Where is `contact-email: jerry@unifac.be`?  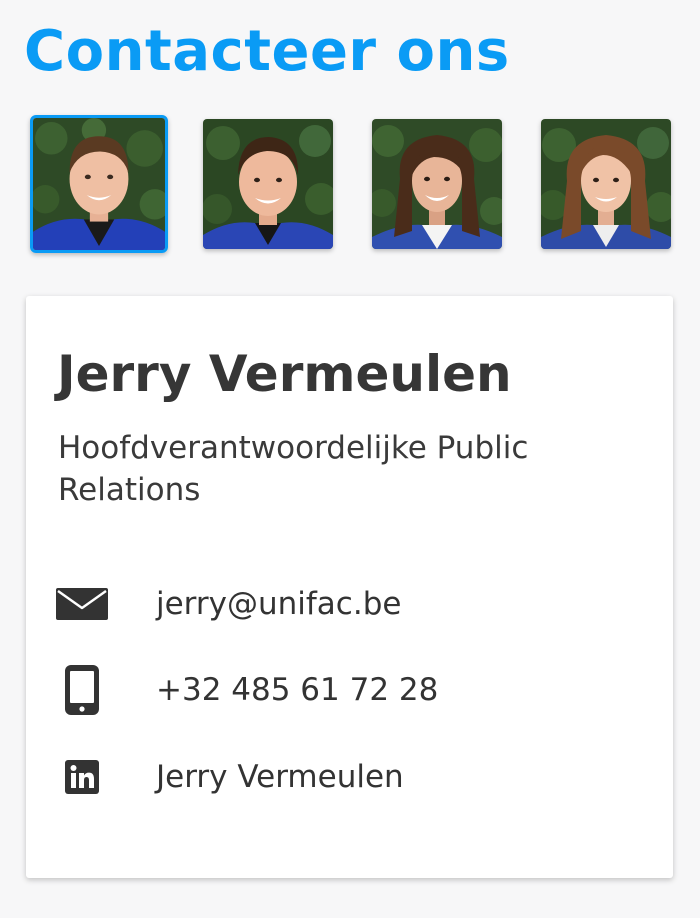
contact-email: jerry@unifac.be is located at coordinates (278, 604).